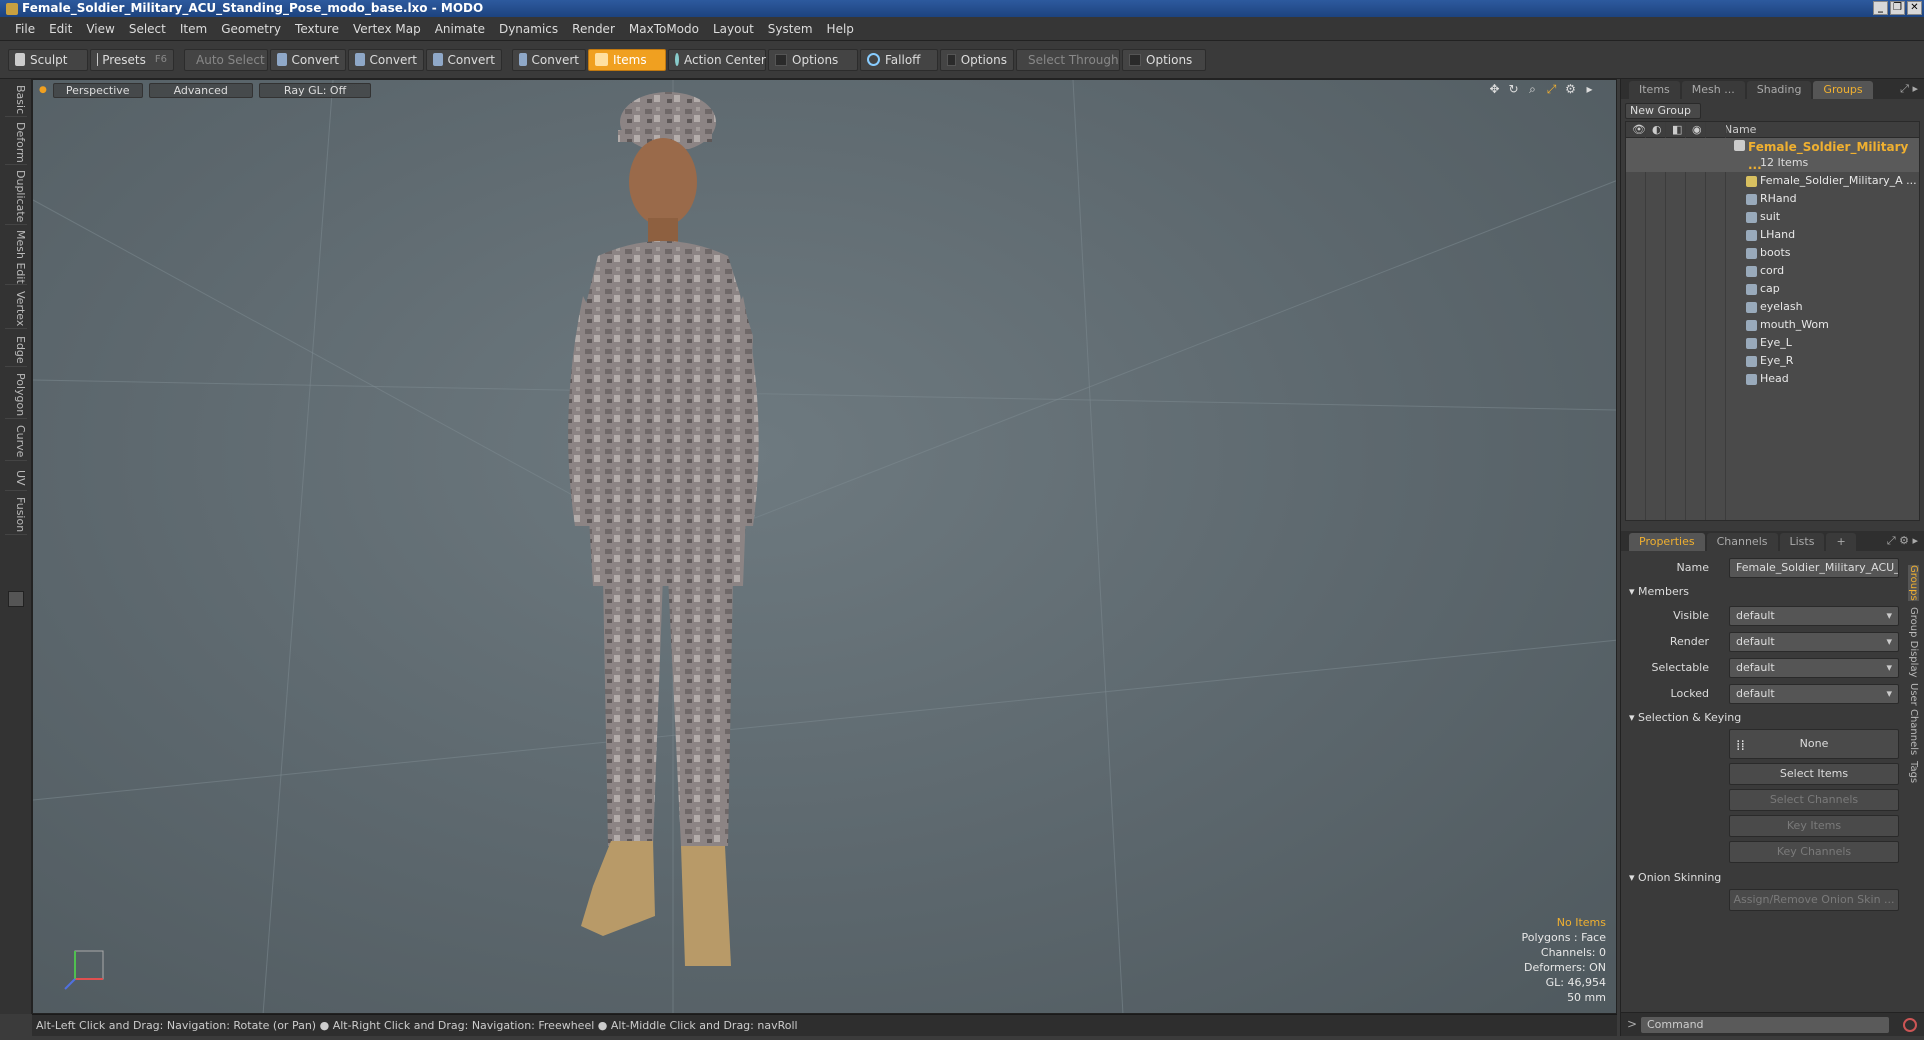 The height and width of the screenshot is (1040, 1924). I want to click on group-name-field: Female_Soldier_Military_ACU_St, so click(1814, 568).